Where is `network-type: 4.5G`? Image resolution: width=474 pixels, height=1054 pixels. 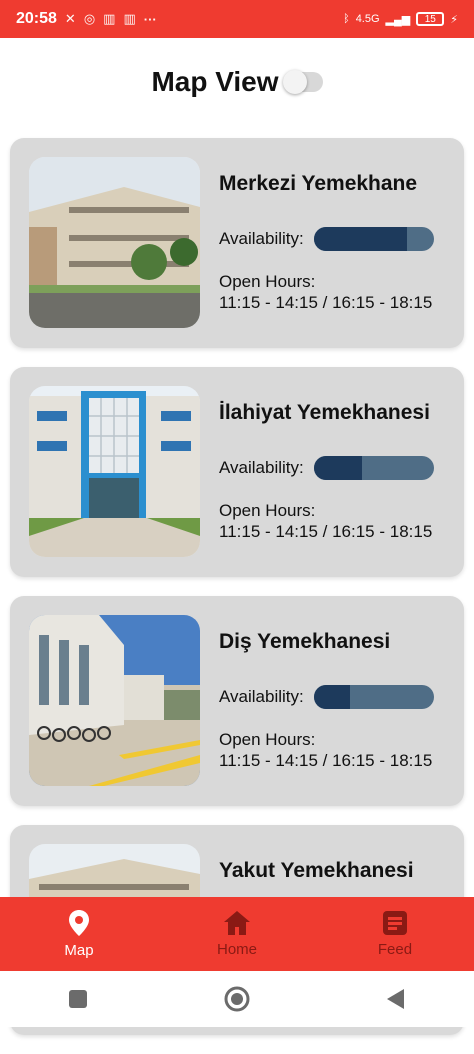 network-type: 4.5G is located at coordinates (367, 19).